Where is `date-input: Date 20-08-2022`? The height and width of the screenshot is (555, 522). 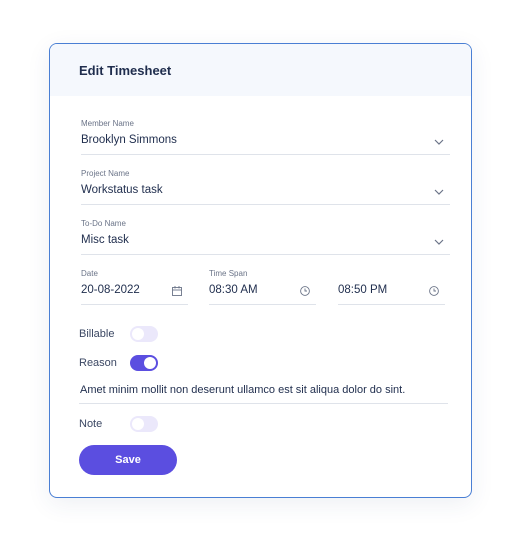 date-input: Date 20-08-2022 is located at coordinates (134, 287).